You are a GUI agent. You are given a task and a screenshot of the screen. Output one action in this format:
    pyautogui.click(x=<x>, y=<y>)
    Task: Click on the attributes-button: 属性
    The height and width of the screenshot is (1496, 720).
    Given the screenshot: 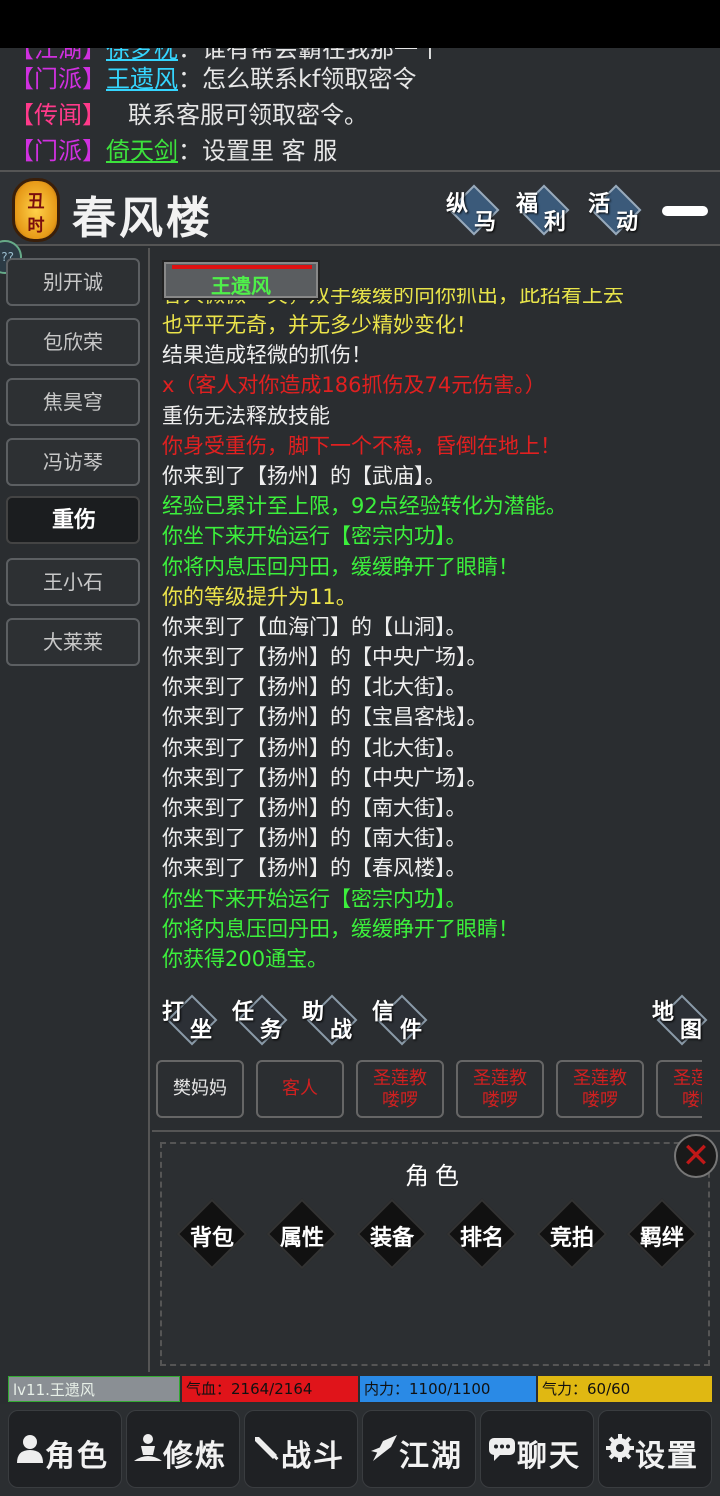 What is the action you would take?
    pyautogui.click(x=302, y=1234)
    